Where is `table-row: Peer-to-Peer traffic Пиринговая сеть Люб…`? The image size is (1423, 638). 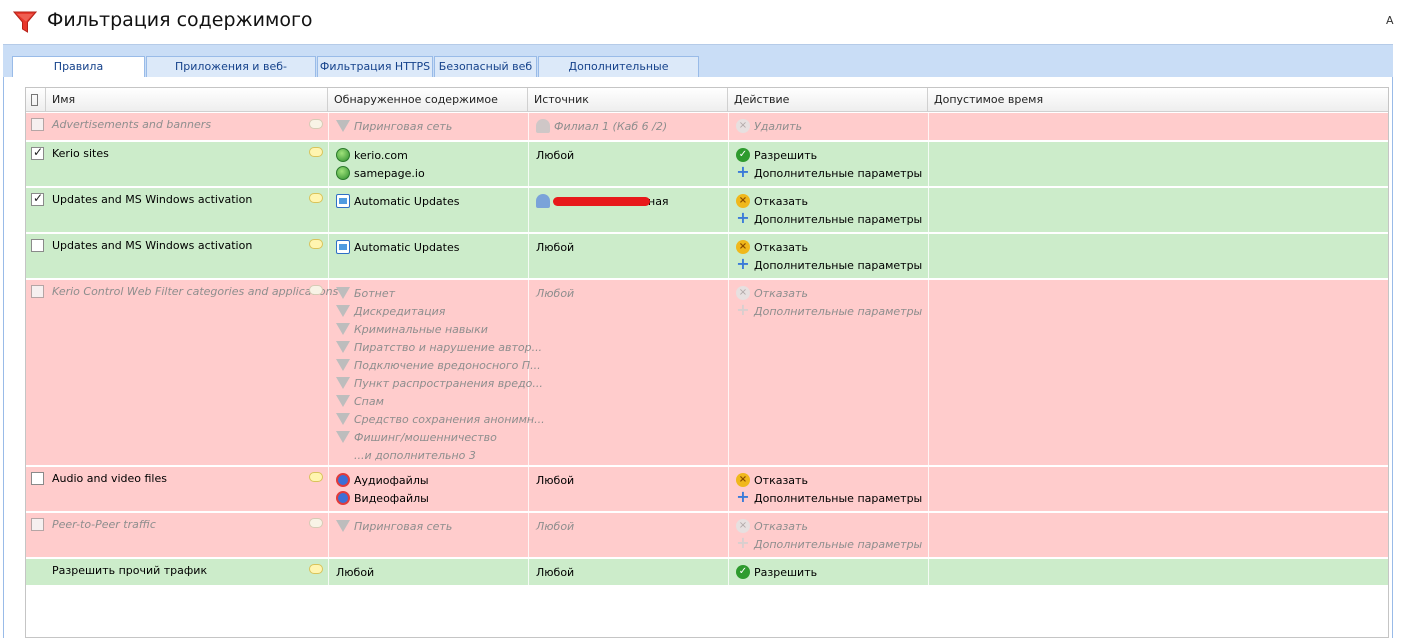
table-row: Peer-to-Peer traffic Пиринговая сеть Люб… is located at coordinates (707, 536).